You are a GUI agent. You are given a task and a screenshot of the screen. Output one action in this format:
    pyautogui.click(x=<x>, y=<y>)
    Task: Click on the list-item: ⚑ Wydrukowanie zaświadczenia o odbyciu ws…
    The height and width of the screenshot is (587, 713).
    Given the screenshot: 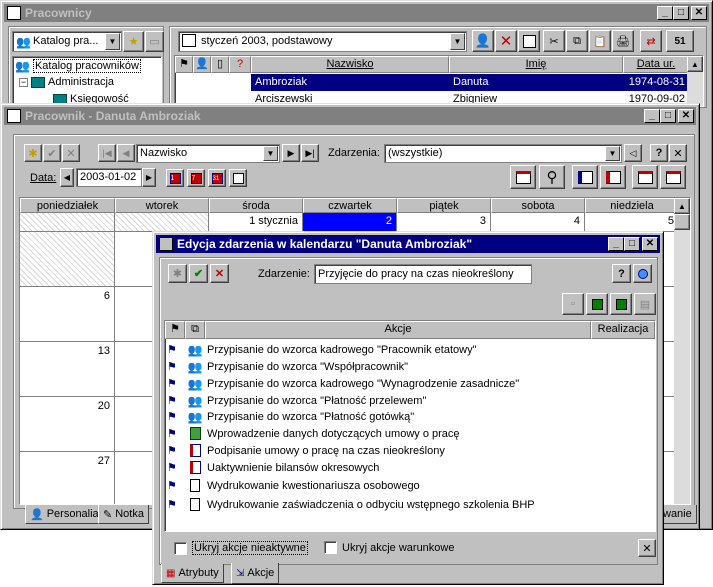 What is the action you would take?
    pyautogui.click(x=410, y=504)
    